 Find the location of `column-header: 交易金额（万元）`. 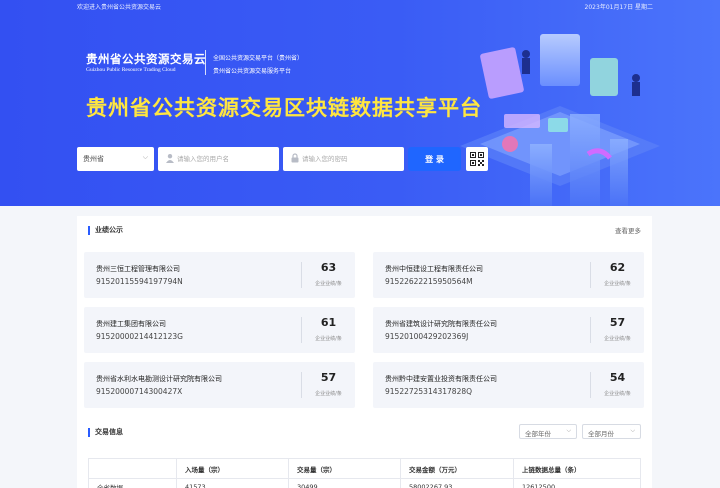

column-header: 交易金额（万元） is located at coordinates (457, 468).